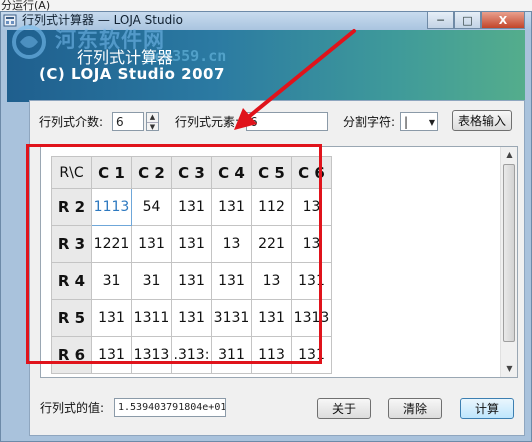 This screenshot has width=532, height=442. Describe the element at coordinates (344, 408) in the screenshot. I see `about-button: 关于` at that location.